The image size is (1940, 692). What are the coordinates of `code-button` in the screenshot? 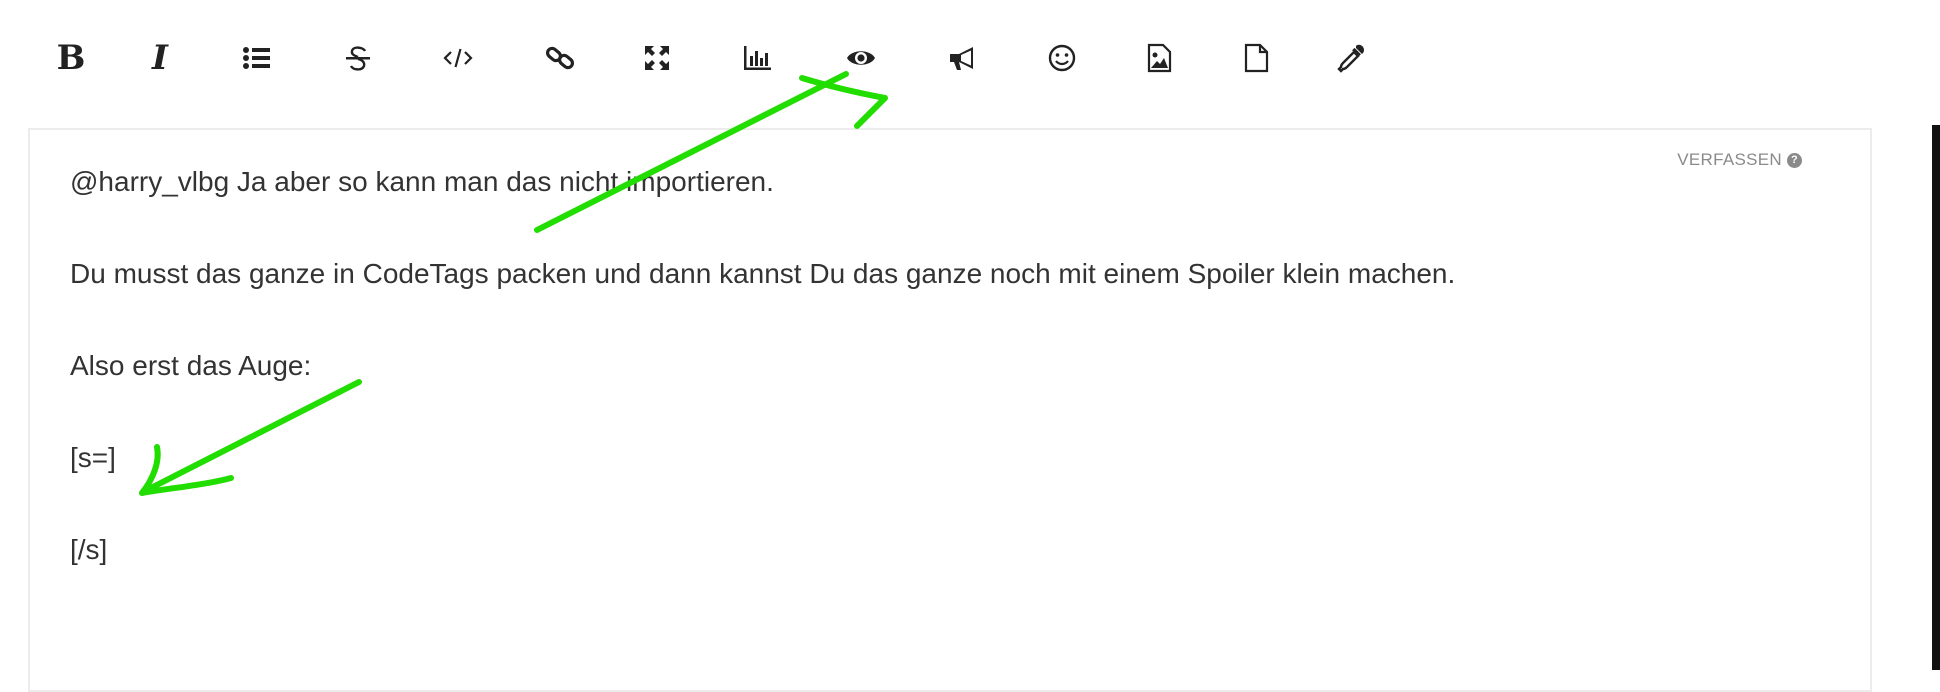 It's located at (458, 58).